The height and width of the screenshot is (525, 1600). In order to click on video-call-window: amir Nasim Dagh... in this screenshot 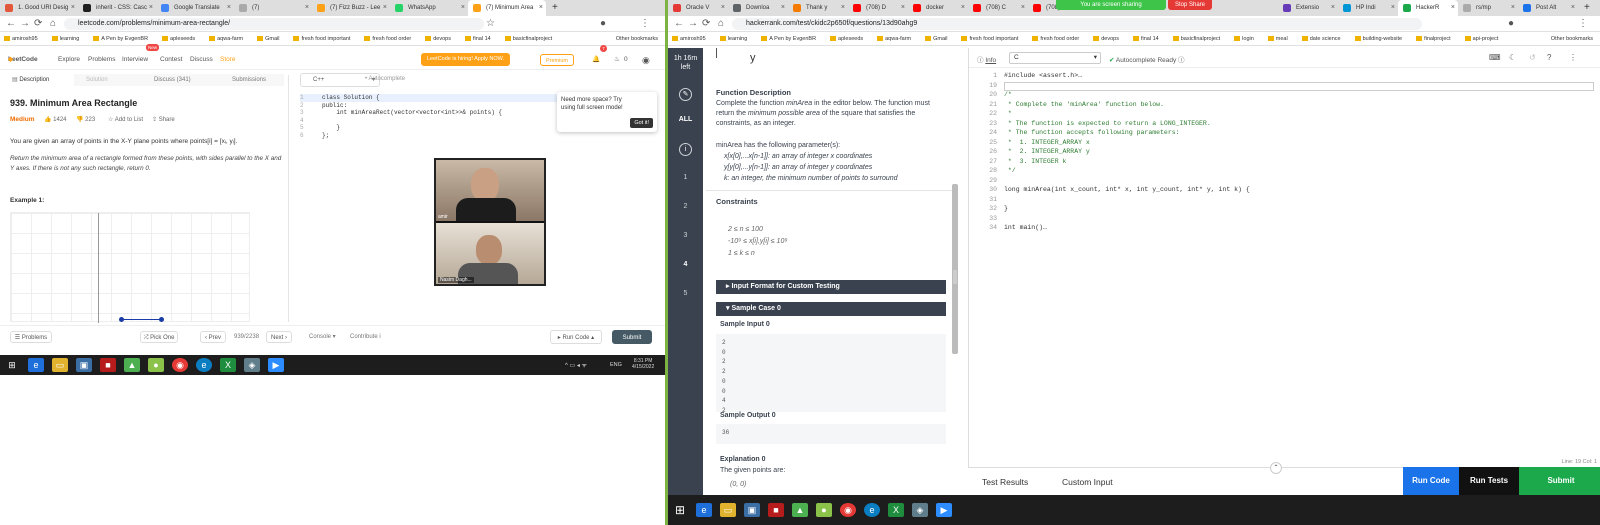, I will do `click(490, 222)`.